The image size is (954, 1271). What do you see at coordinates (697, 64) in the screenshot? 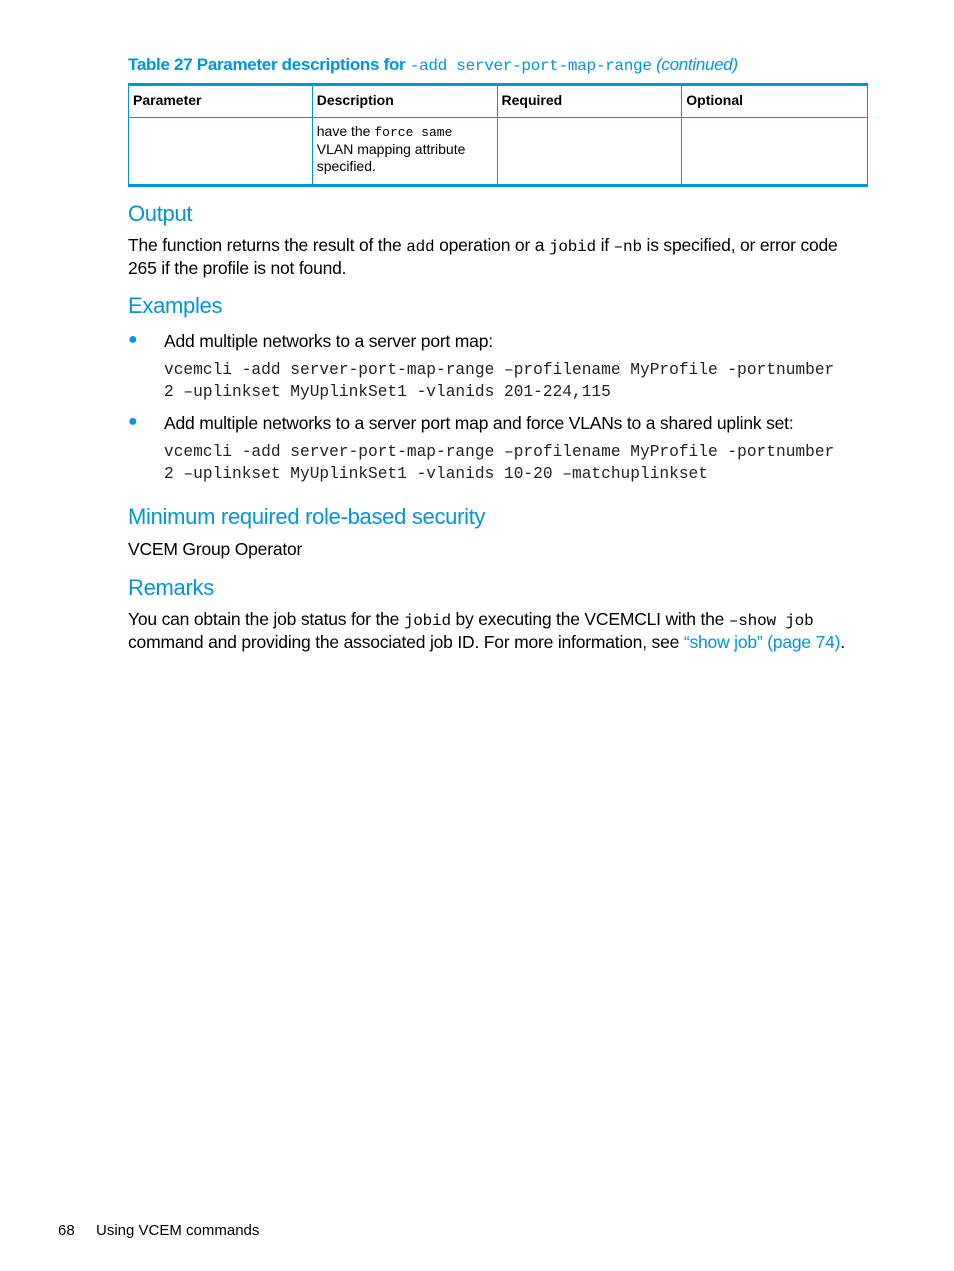
I see `caption-continued: (continued)` at bounding box center [697, 64].